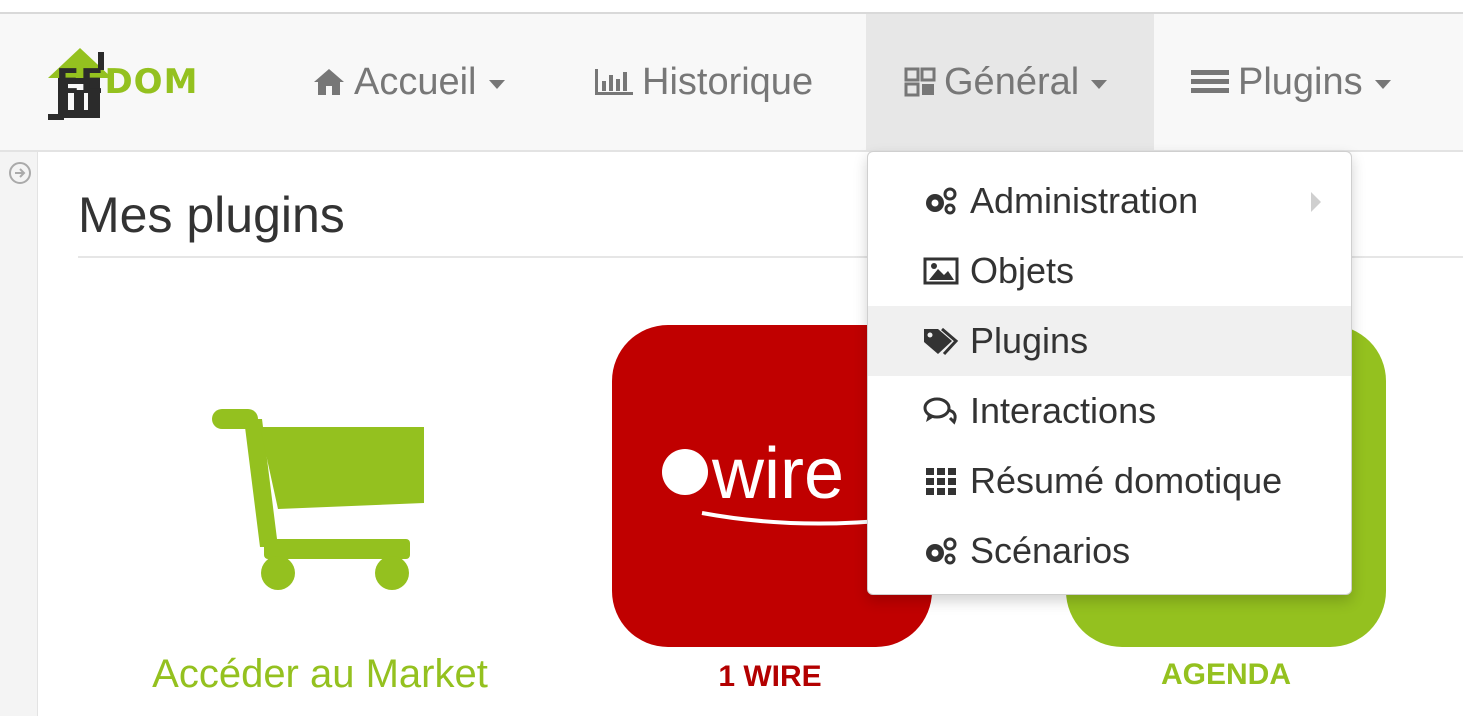 The image size is (1463, 716). Describe the element at coordinates (1300, 81) in the screenshot. I see `nav-plugins-label: Plugins` at that location.